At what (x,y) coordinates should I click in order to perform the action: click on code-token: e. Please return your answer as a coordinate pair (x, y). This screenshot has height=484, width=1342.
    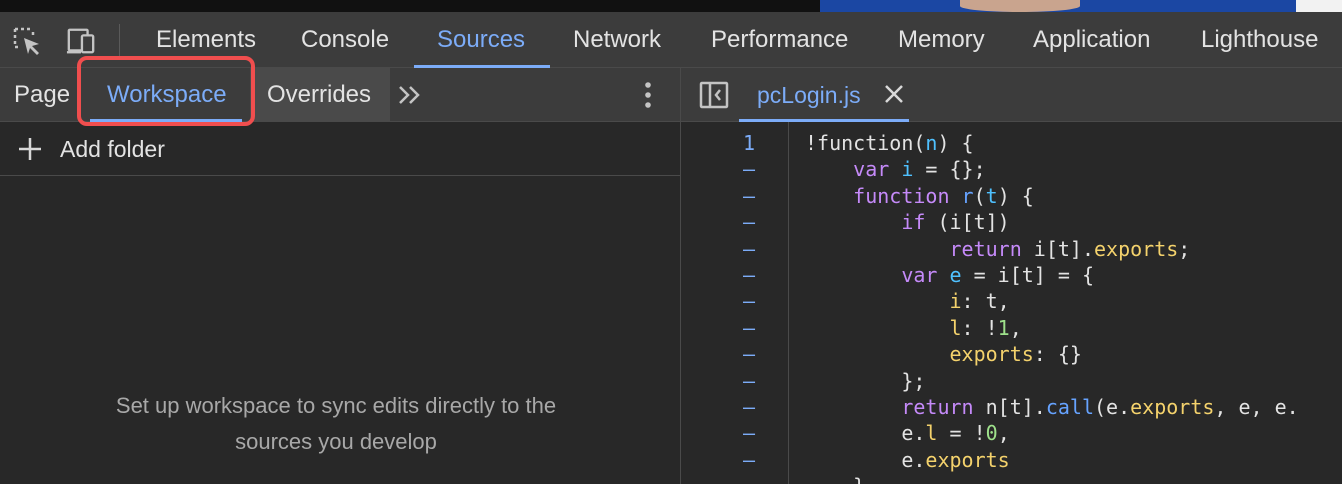
    Looking at the image, I should click on (955, 274).